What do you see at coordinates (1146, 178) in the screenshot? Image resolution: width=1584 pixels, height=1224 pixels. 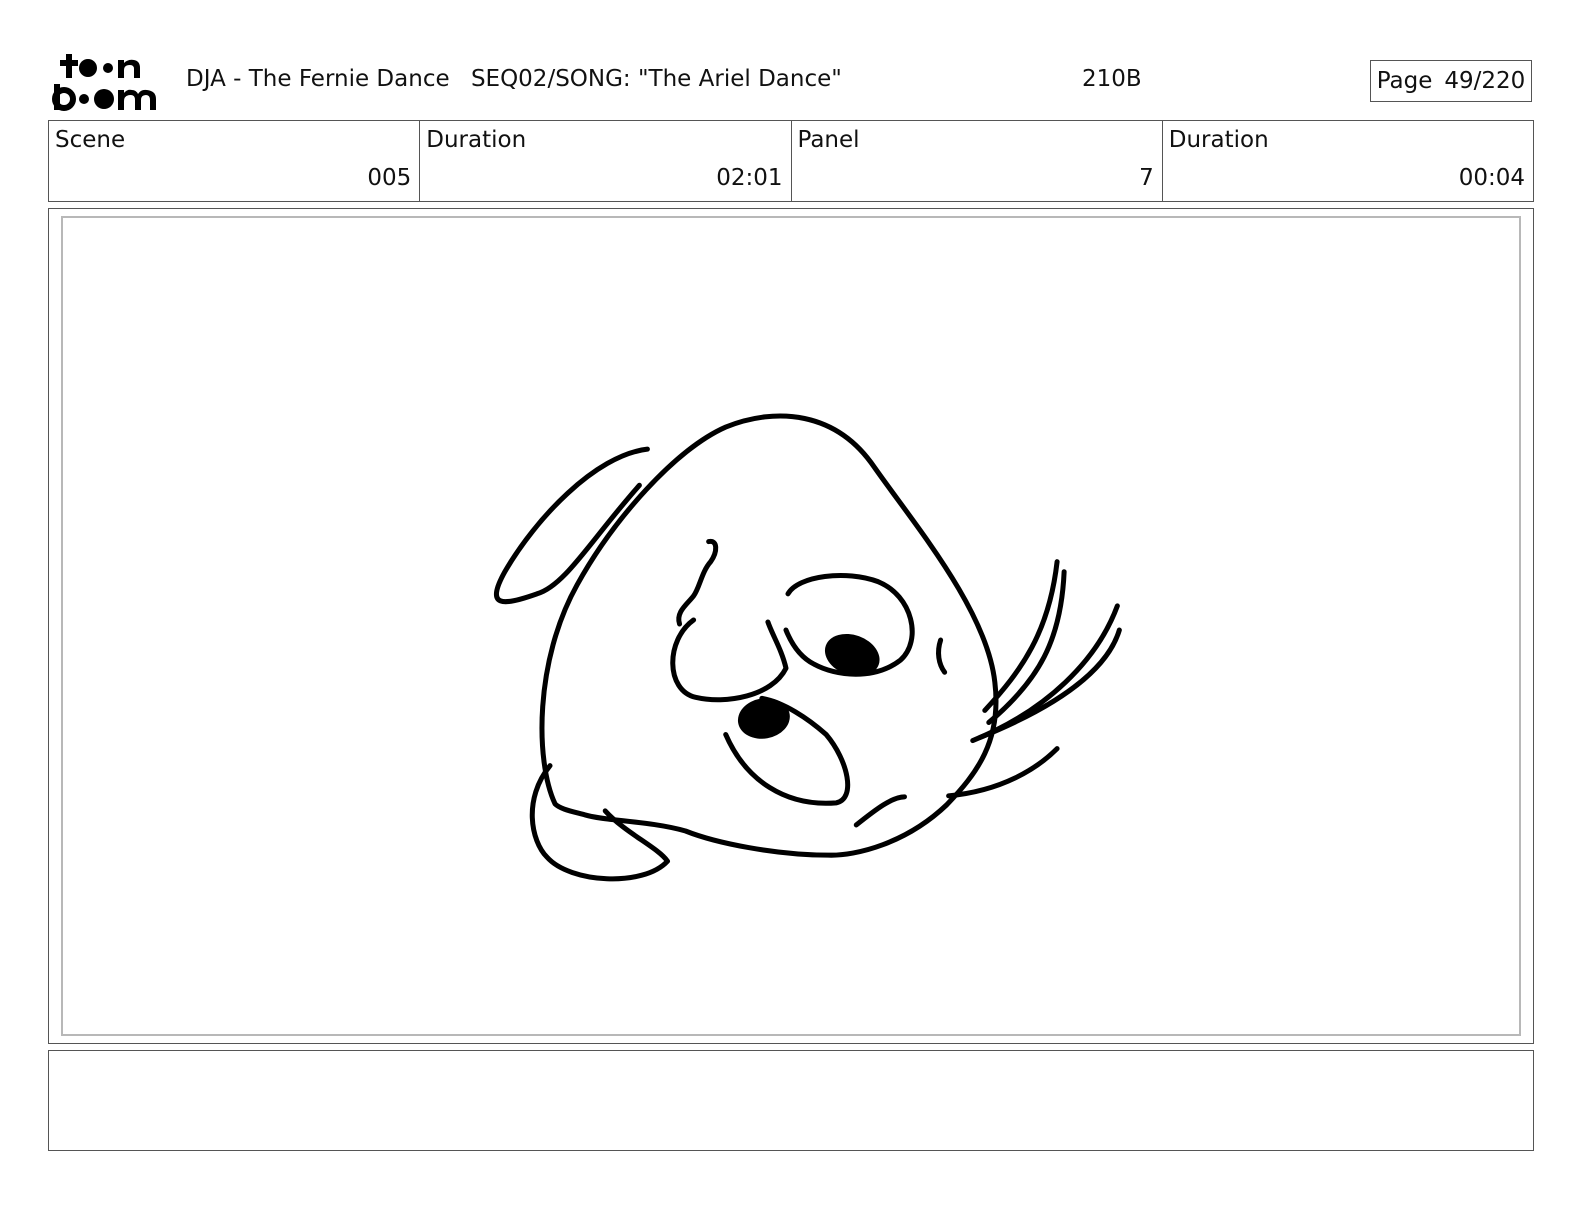 I see `panel-value: 7` at bounding box center [1146, 178].